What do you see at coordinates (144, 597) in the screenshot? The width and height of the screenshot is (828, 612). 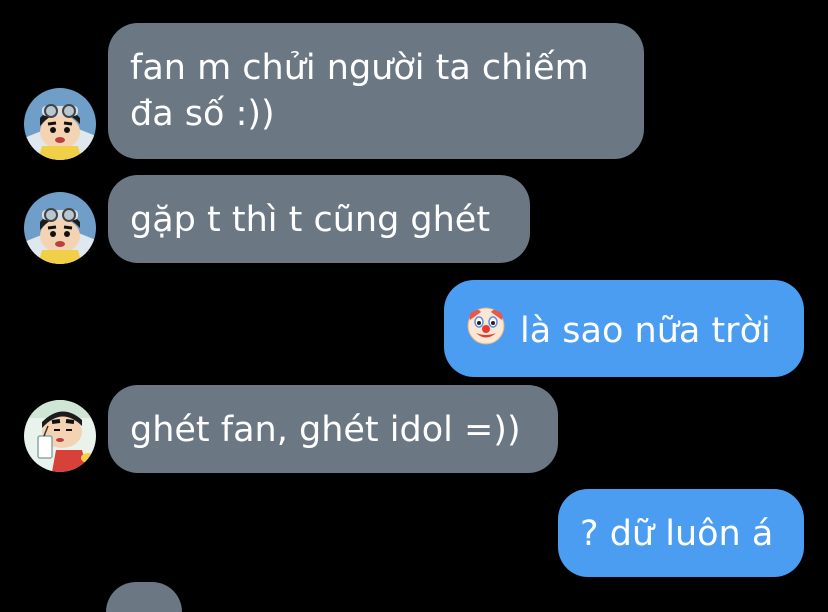 I see `message-bubble-incoming-partial` at bounding box center [144, 597].